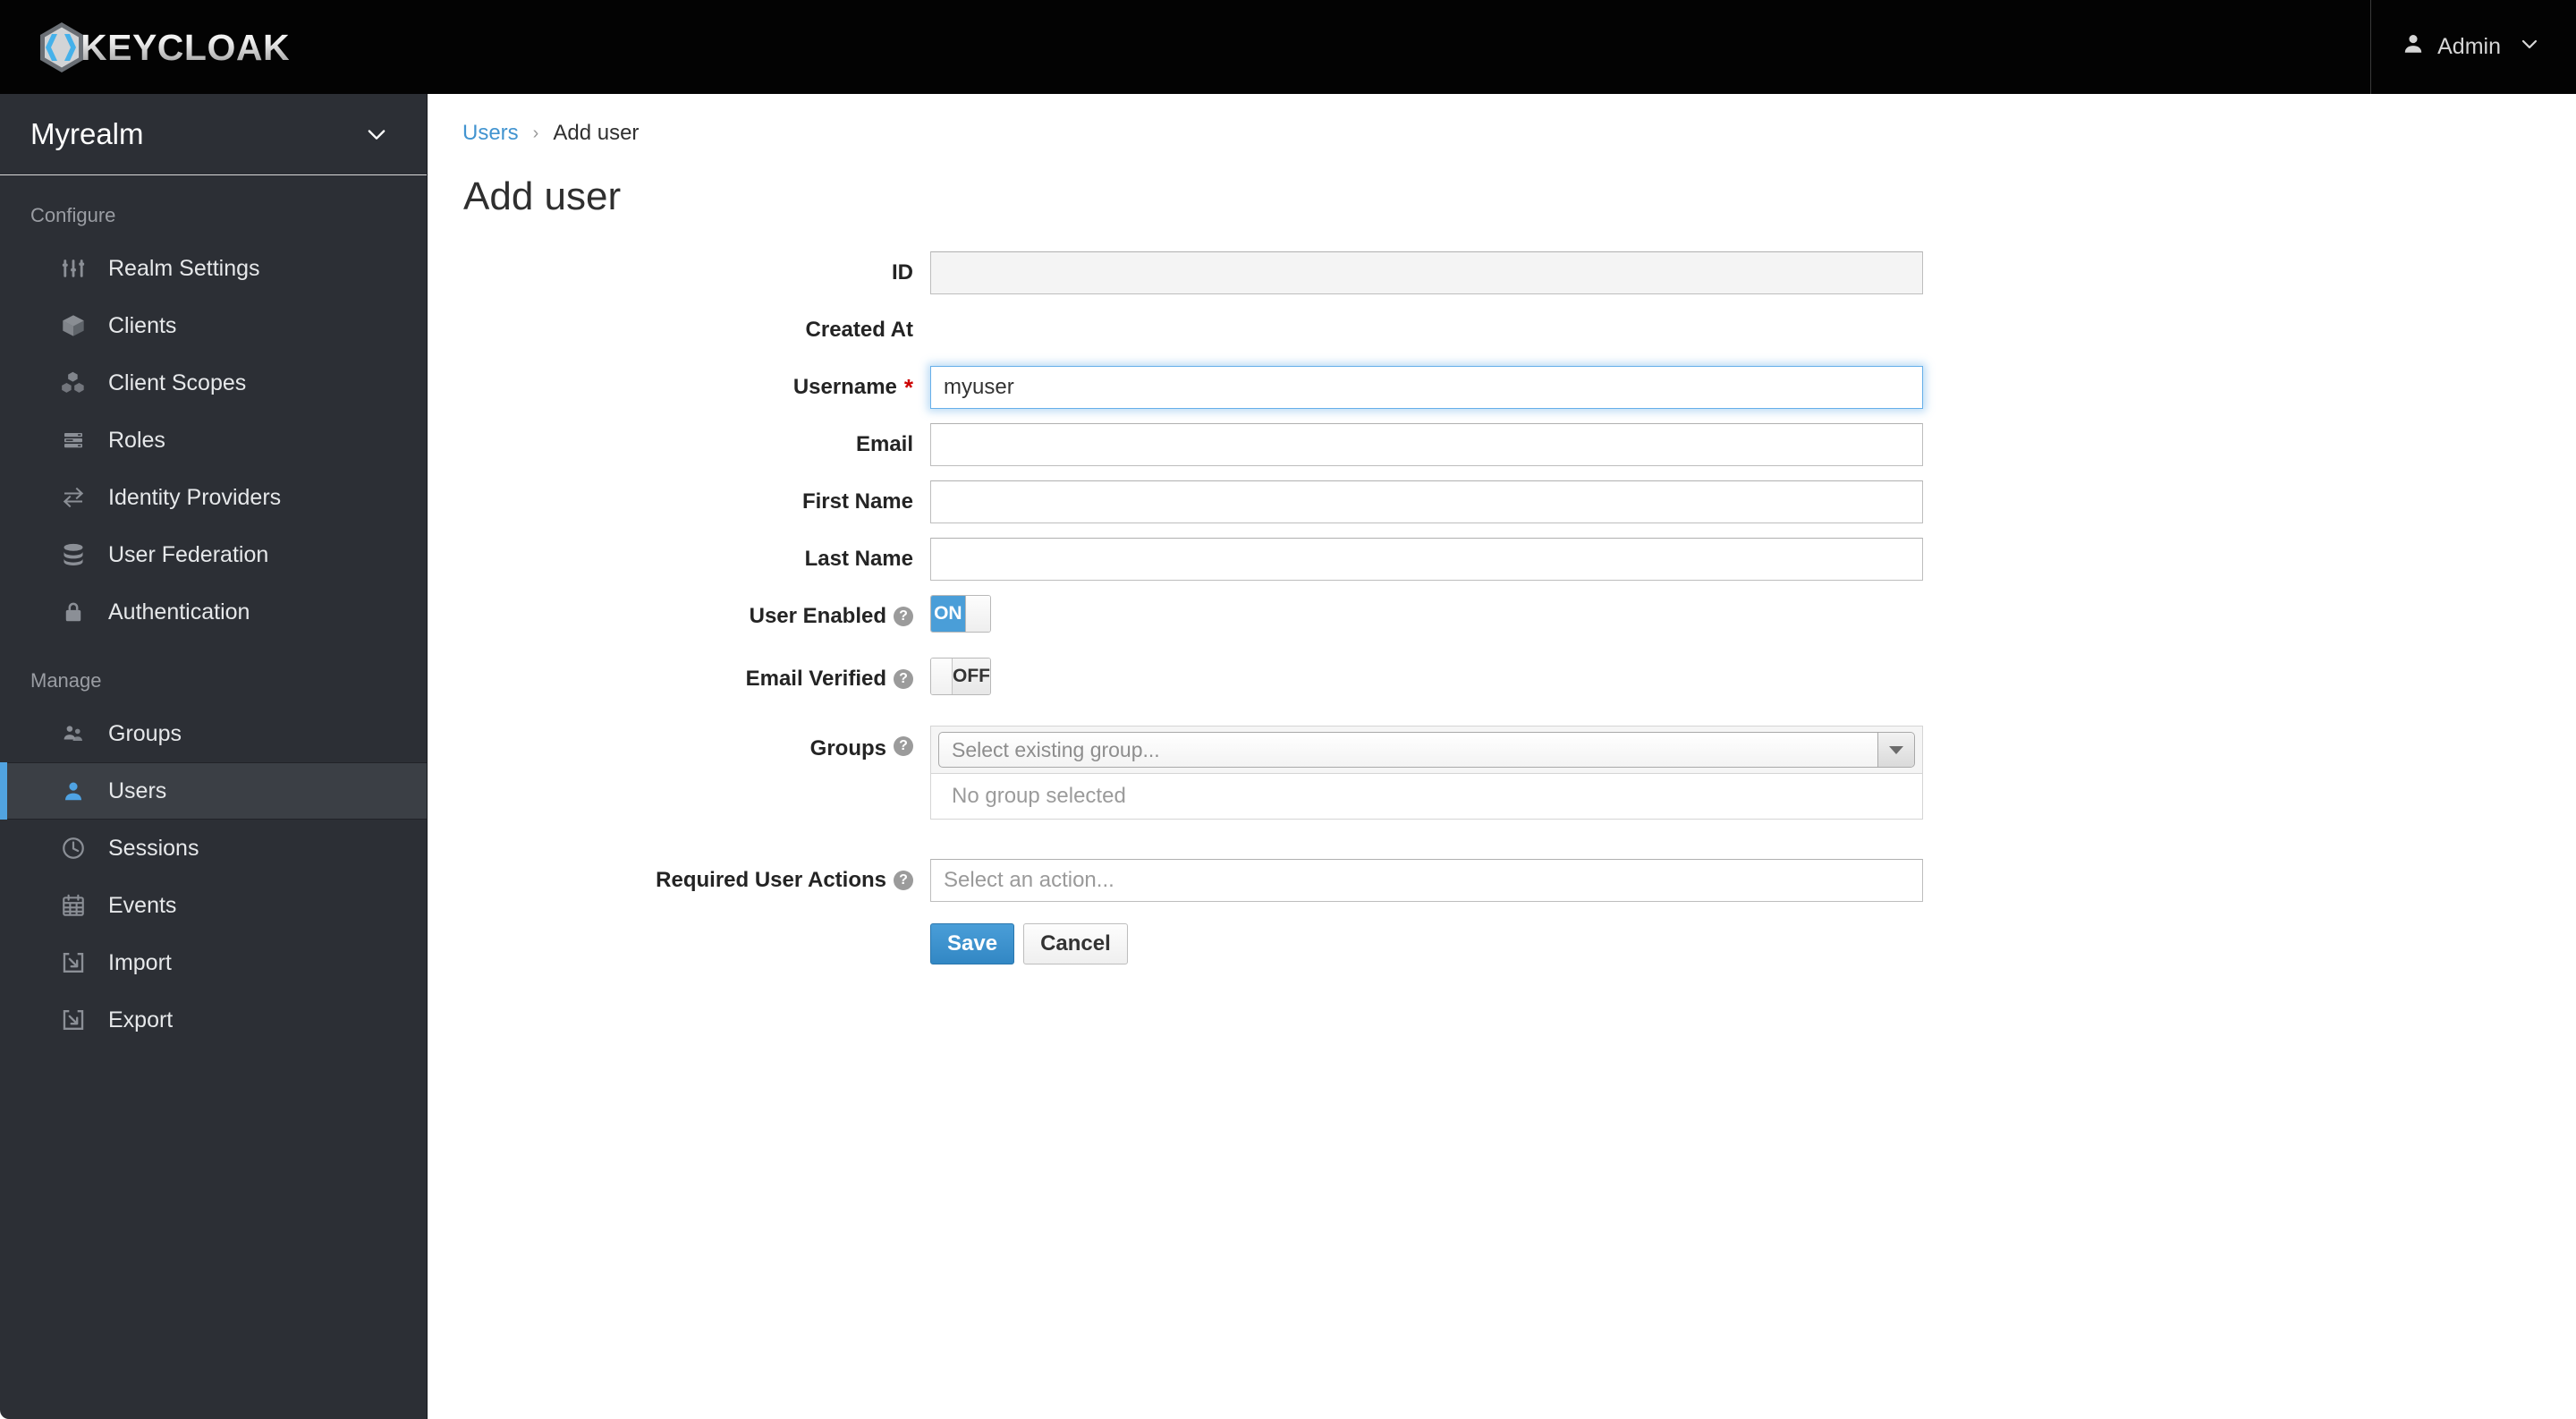  Describe the element at coordinates (1039, 796) in the screenshot. I see `groups-empty-text: No group selected` at that location.